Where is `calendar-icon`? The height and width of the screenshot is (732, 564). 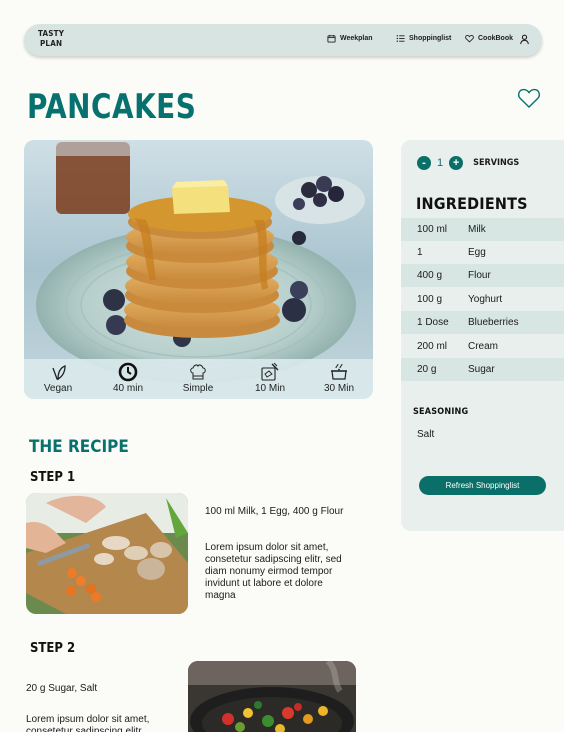 calendar-icon is located at coordinates (331, 38).